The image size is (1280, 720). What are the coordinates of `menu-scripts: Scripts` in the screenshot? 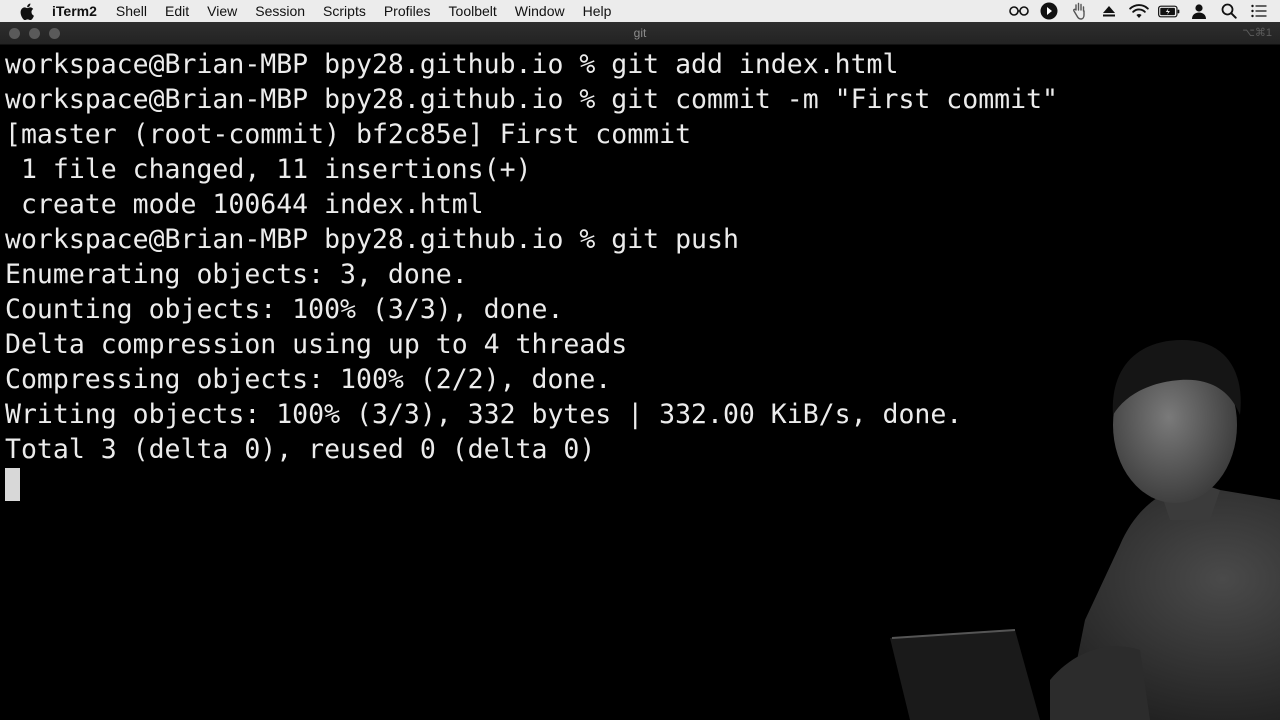 It's located at (344, 11).